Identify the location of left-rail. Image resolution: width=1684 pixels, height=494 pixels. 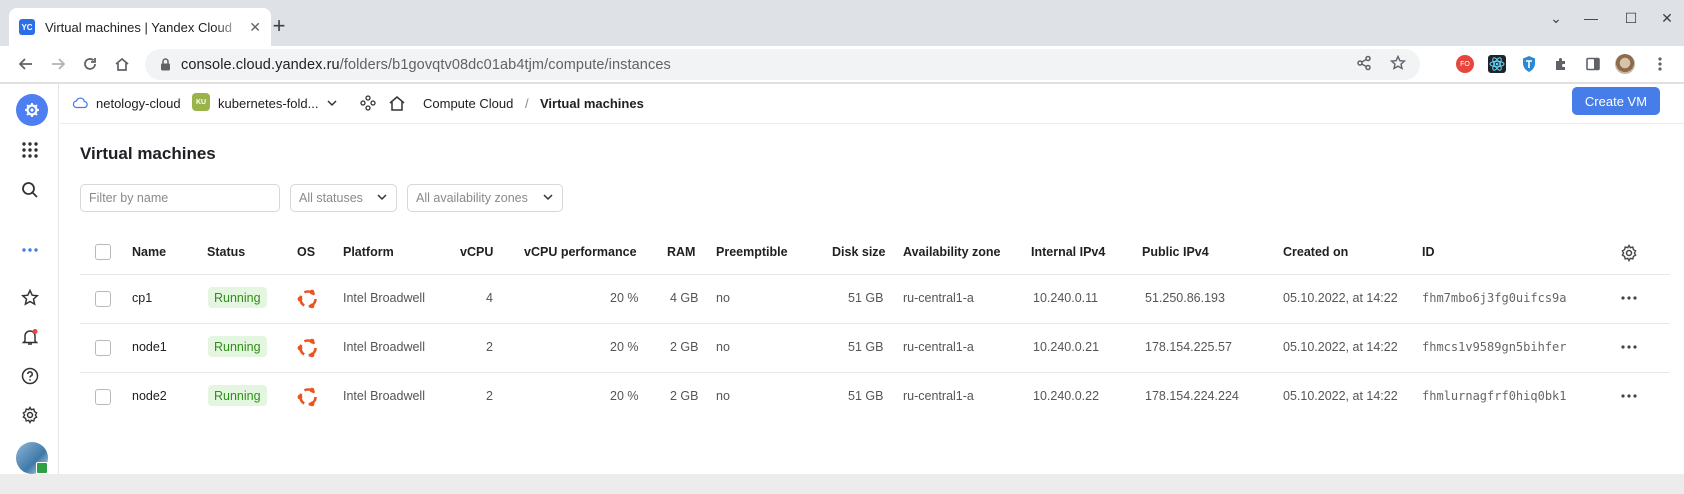
(29, 279).